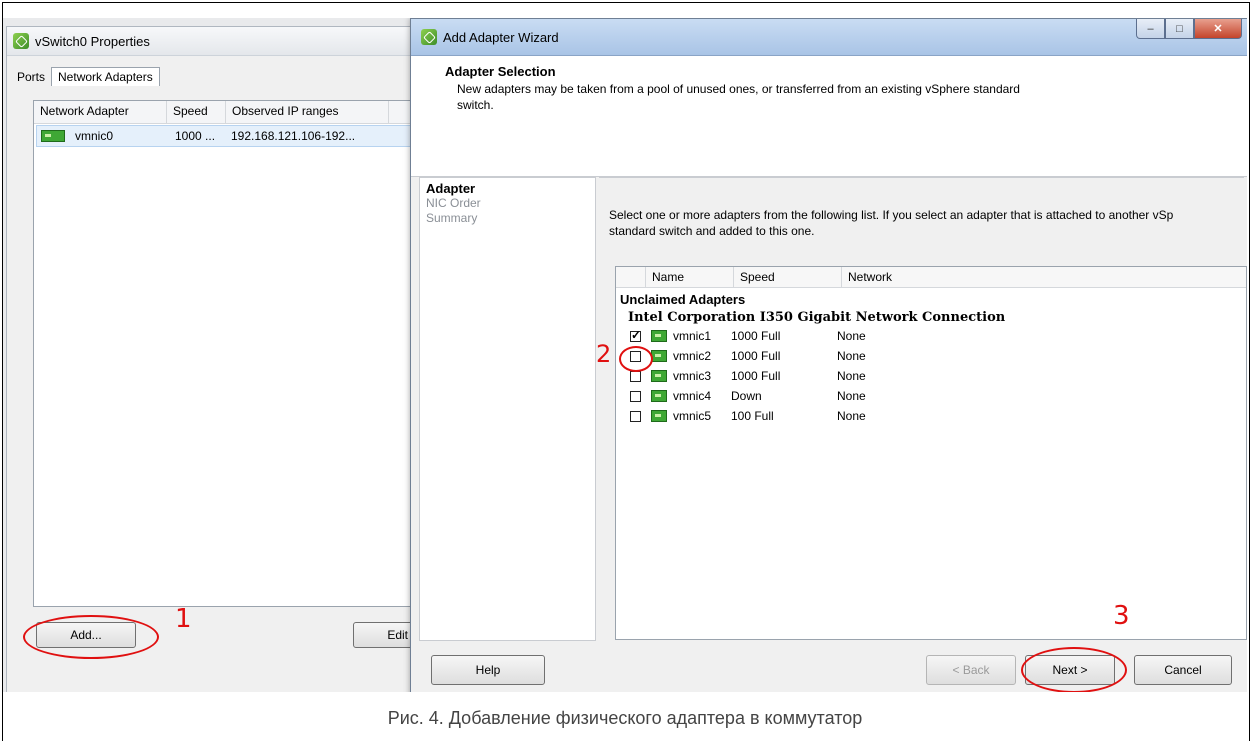 The image size is (1250, 742). I want to click on annotation-2: 2, so click(604, 354).